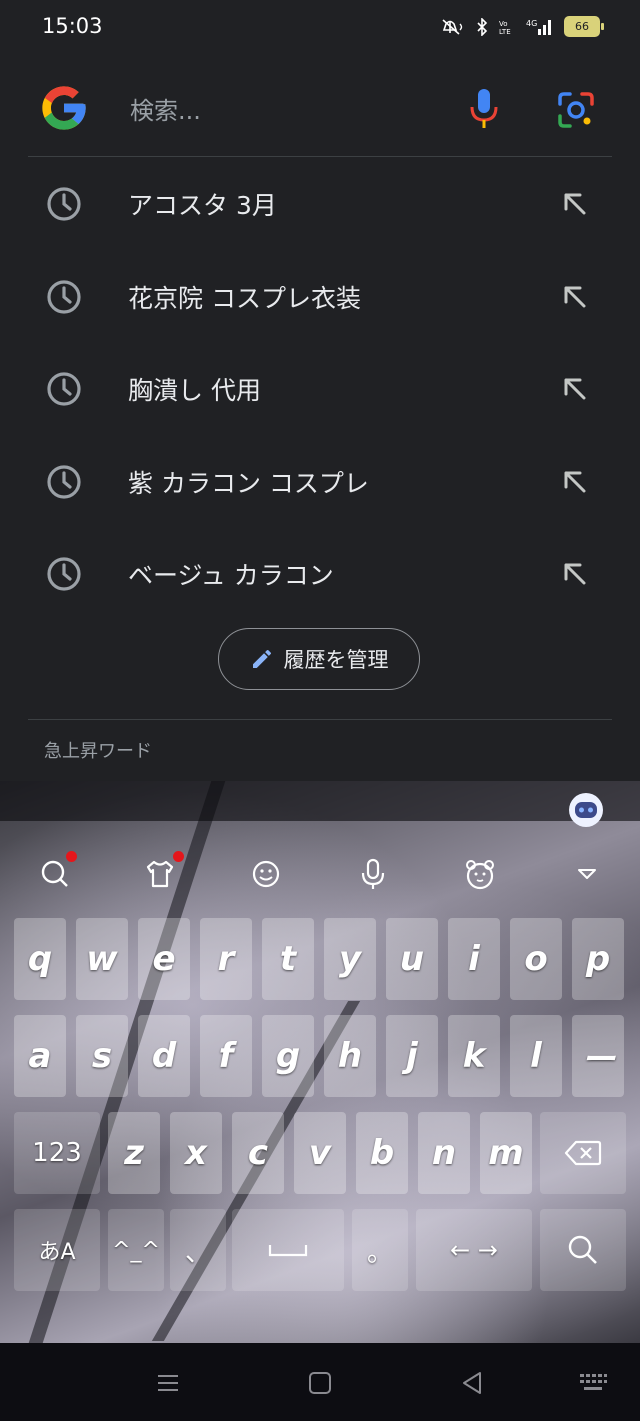  I want to click on background-photo-detail, so click(320, 801).